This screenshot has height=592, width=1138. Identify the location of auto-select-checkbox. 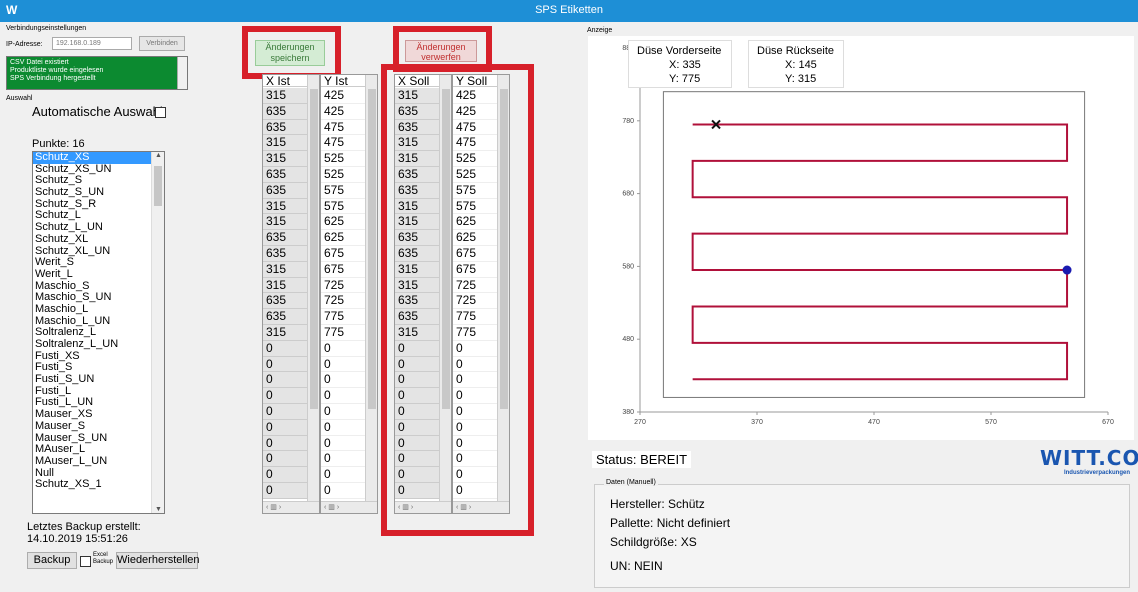
(160, 112).